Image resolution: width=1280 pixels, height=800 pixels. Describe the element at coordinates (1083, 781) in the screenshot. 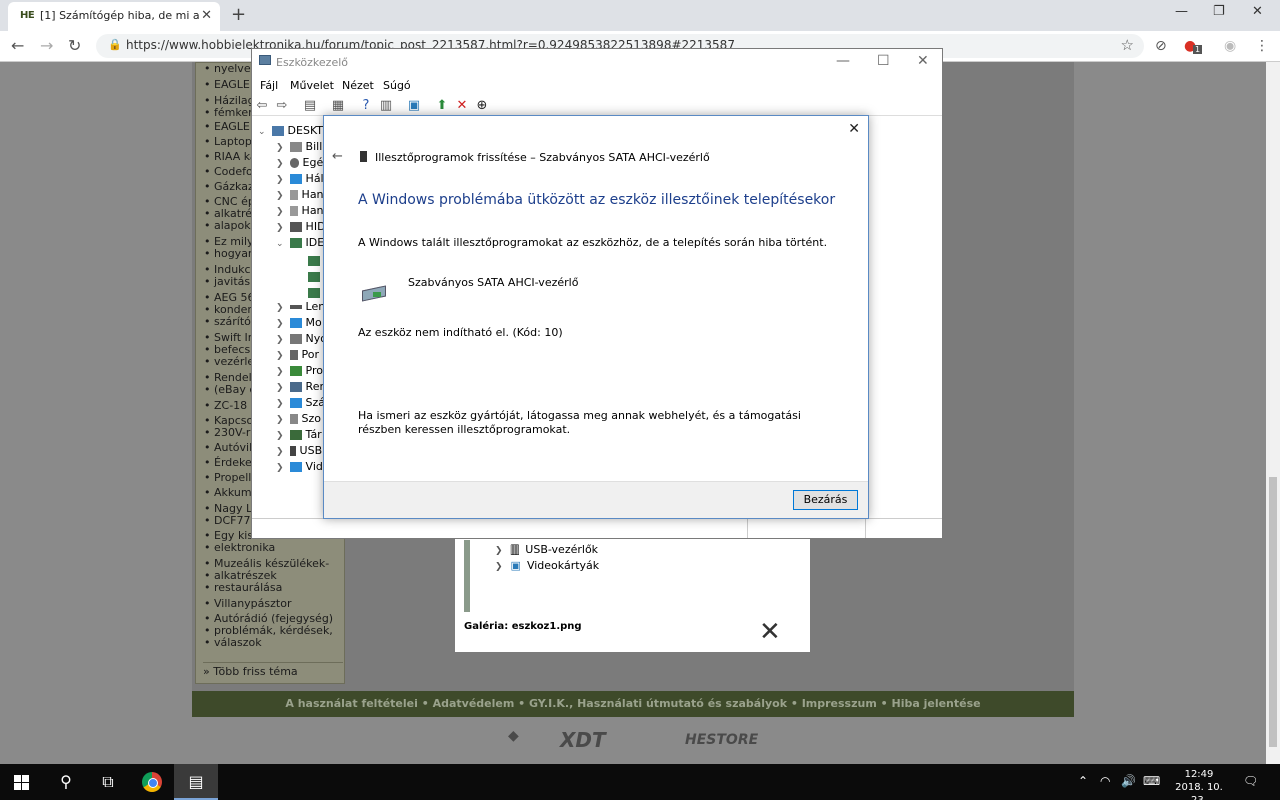

I see `tray-chevron-up-icon: ⌃` at that location.